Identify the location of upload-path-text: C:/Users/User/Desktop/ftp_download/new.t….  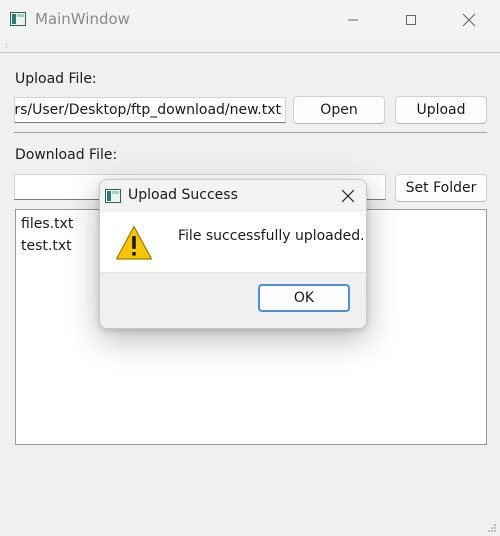
(147, 110).